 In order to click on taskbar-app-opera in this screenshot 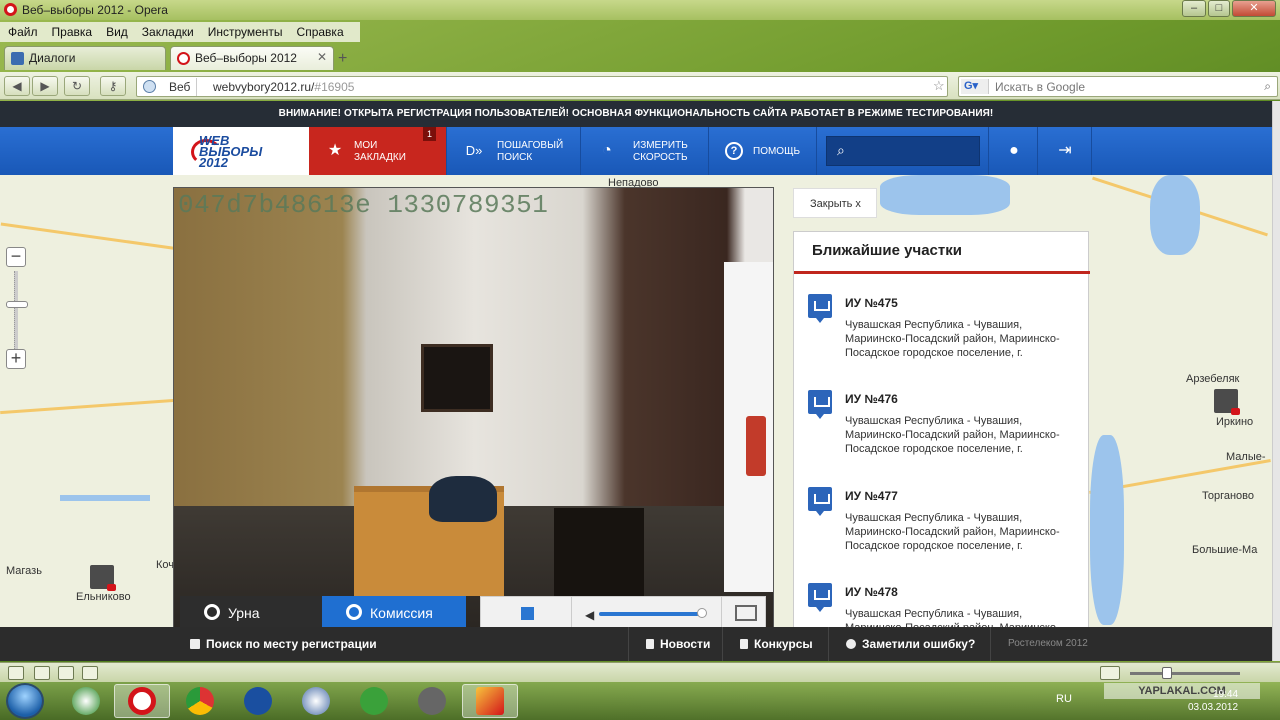, I will do `click(142, 701)`.